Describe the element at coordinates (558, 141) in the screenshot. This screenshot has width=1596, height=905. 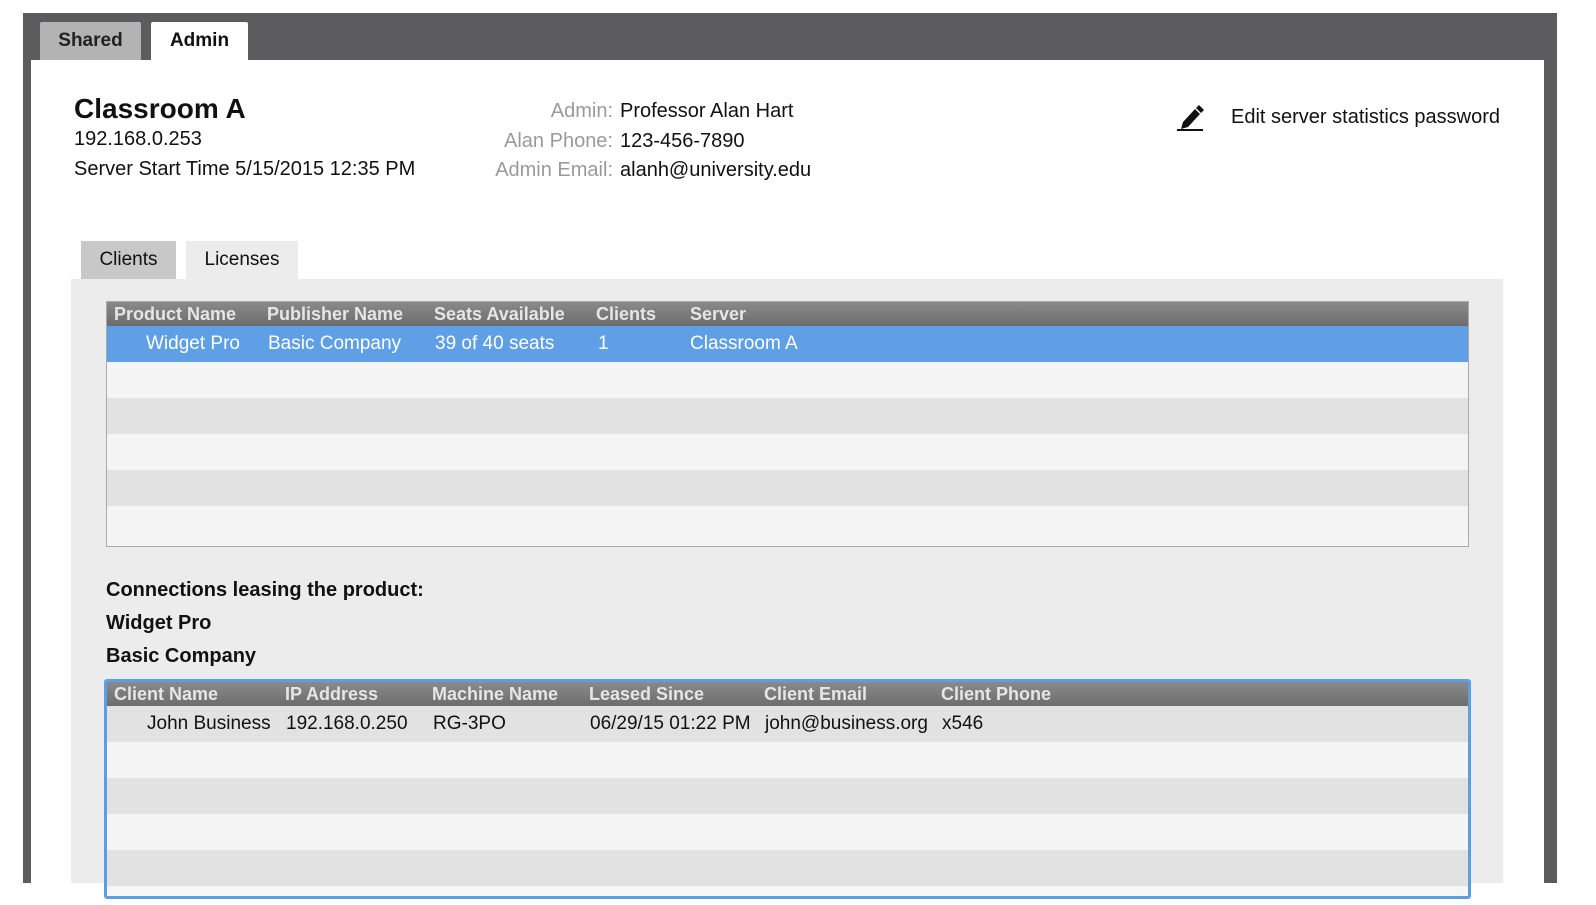
I see `admin-phone-label: Alan Phone:` at that location.